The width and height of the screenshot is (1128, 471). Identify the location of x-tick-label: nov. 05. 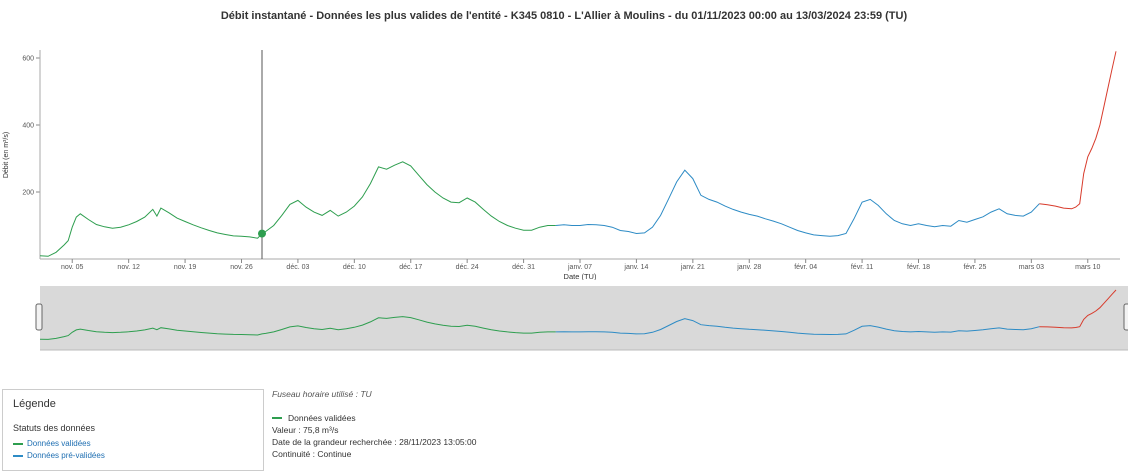
(72, 267).